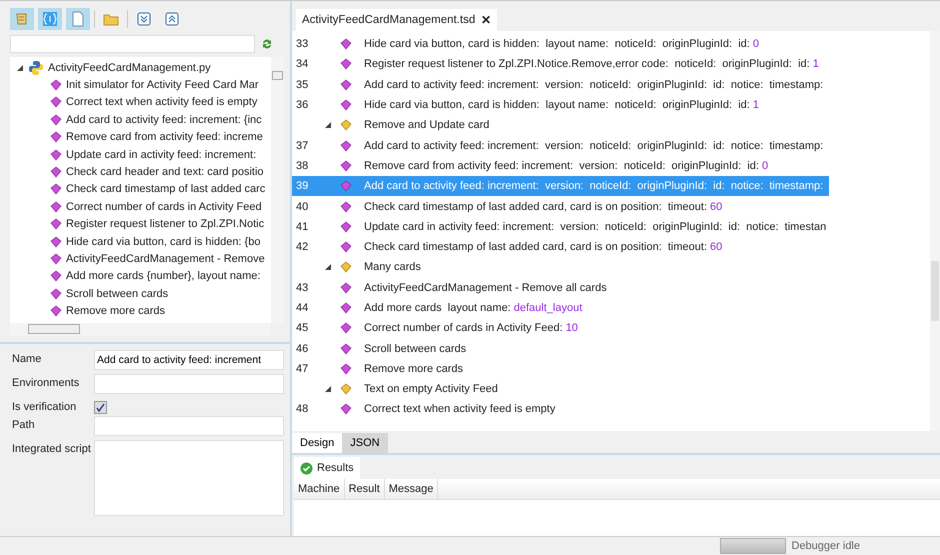  I want to click on step-row: 44 Add more cards layout name: default_layout, so click(557, 308).